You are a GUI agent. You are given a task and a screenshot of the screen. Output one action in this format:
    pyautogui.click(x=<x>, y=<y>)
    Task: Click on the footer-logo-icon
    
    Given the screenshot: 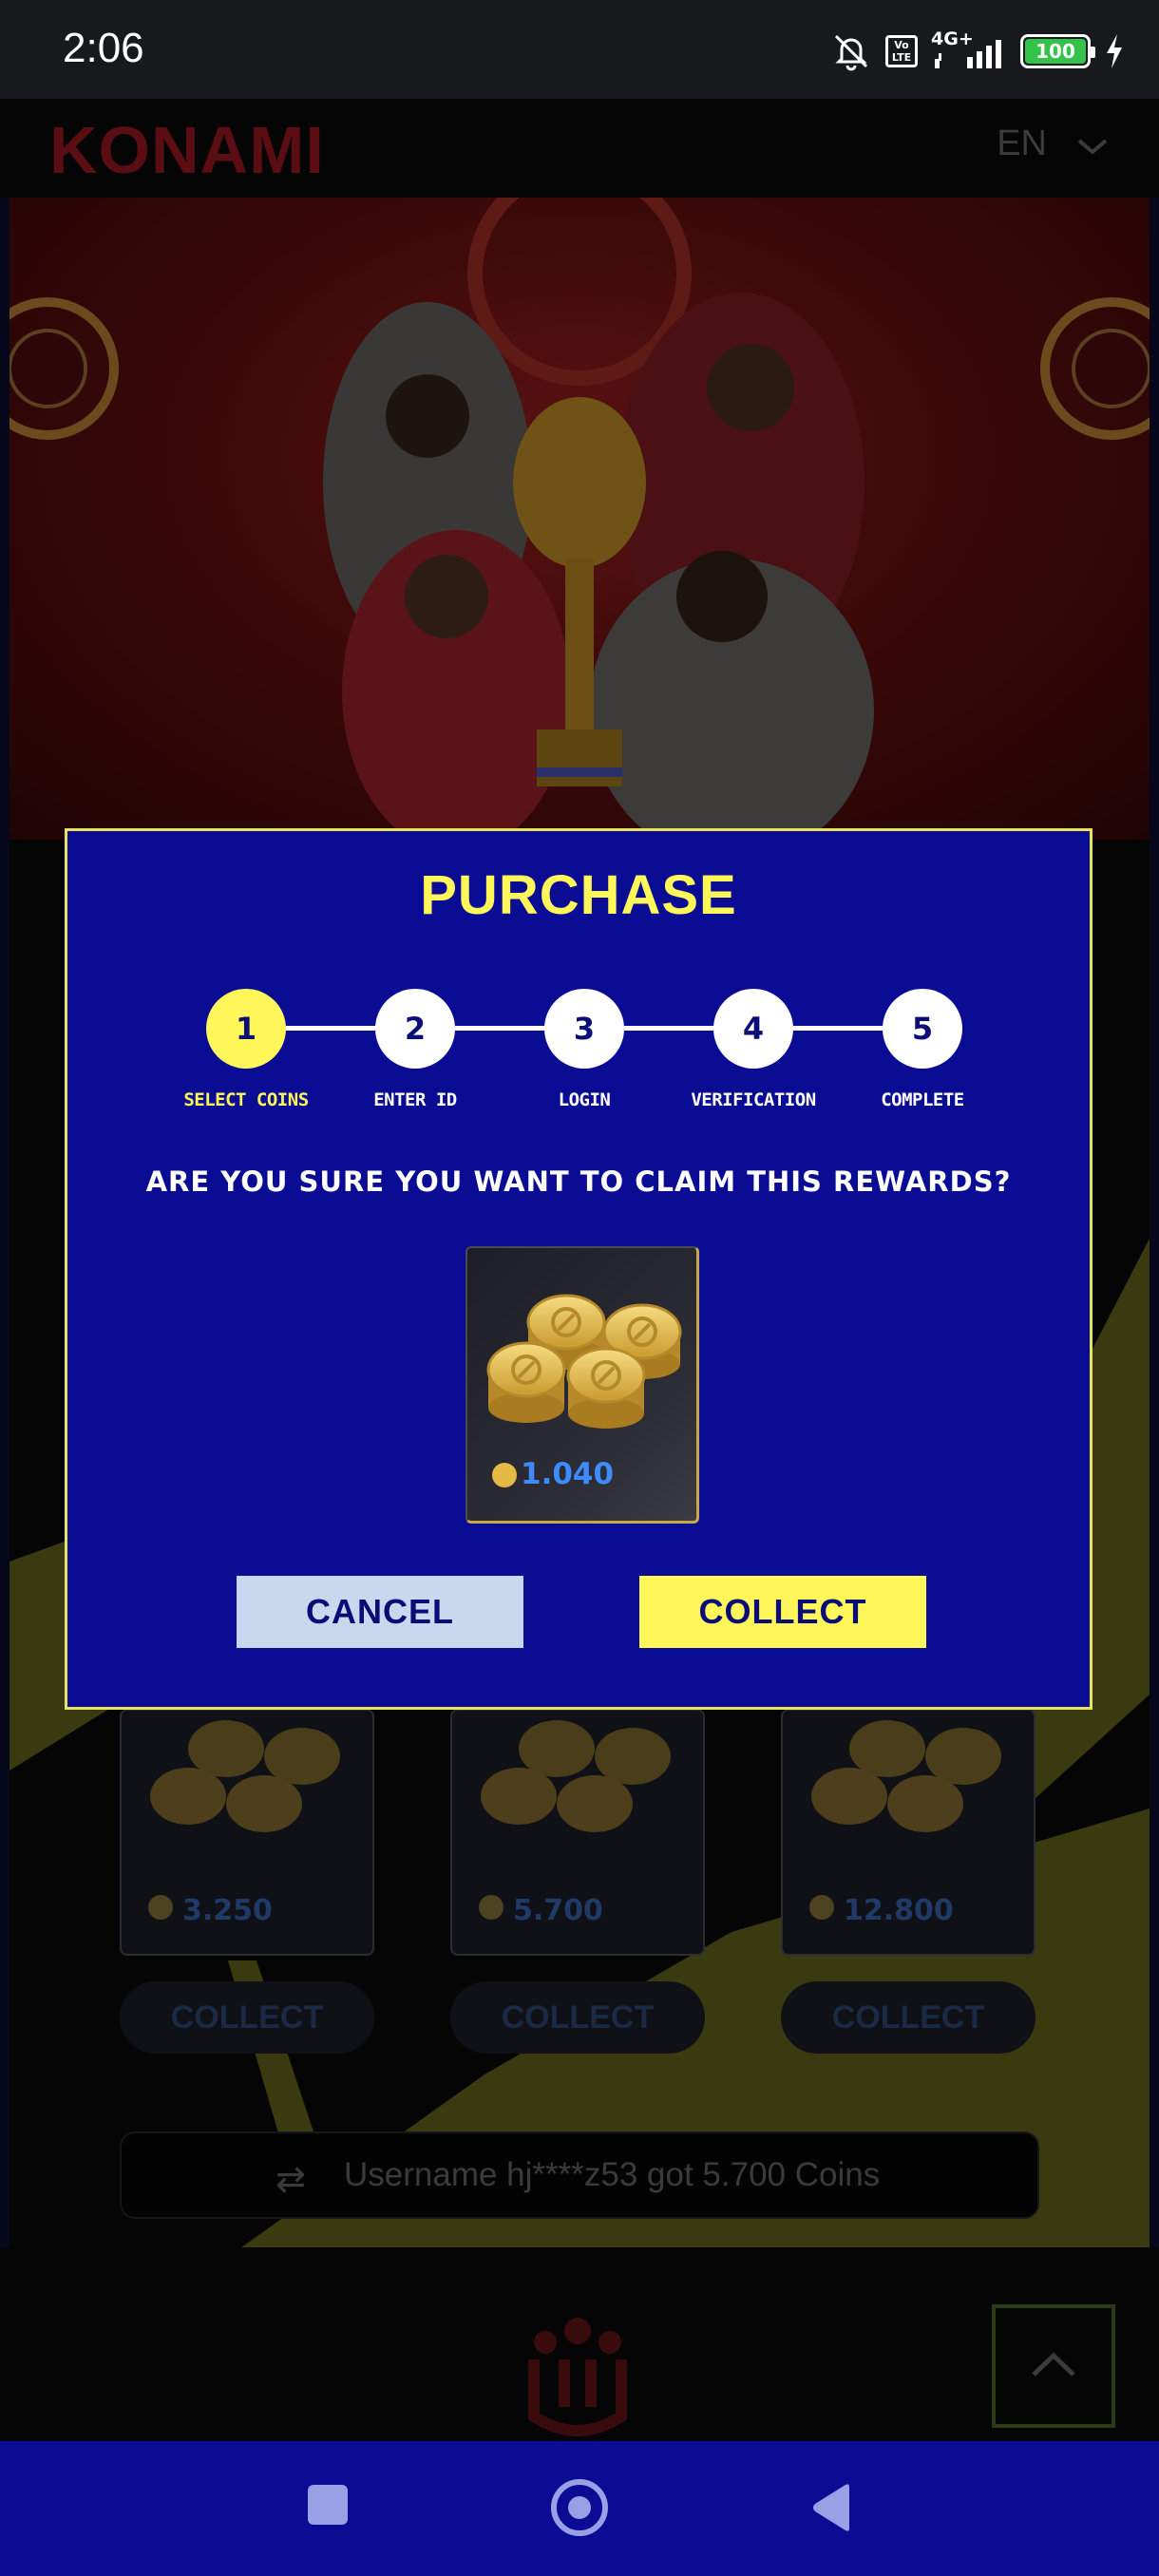 What is the action you would take?
    pyautogui.click(x=577, y=2377)
    